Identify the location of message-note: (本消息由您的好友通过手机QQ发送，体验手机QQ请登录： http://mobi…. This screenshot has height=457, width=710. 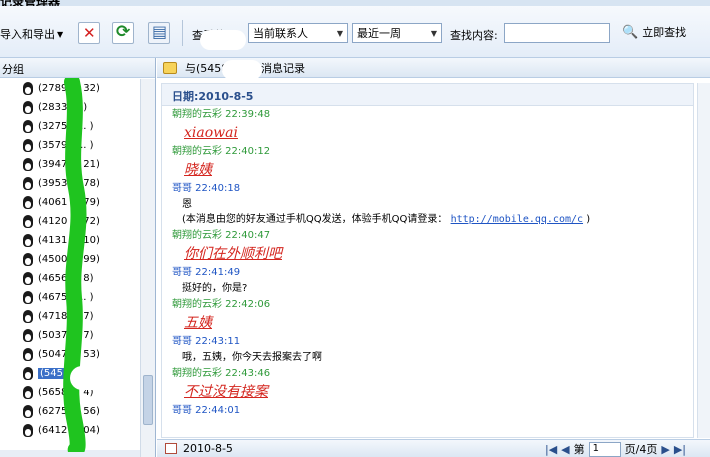
(432, 219).